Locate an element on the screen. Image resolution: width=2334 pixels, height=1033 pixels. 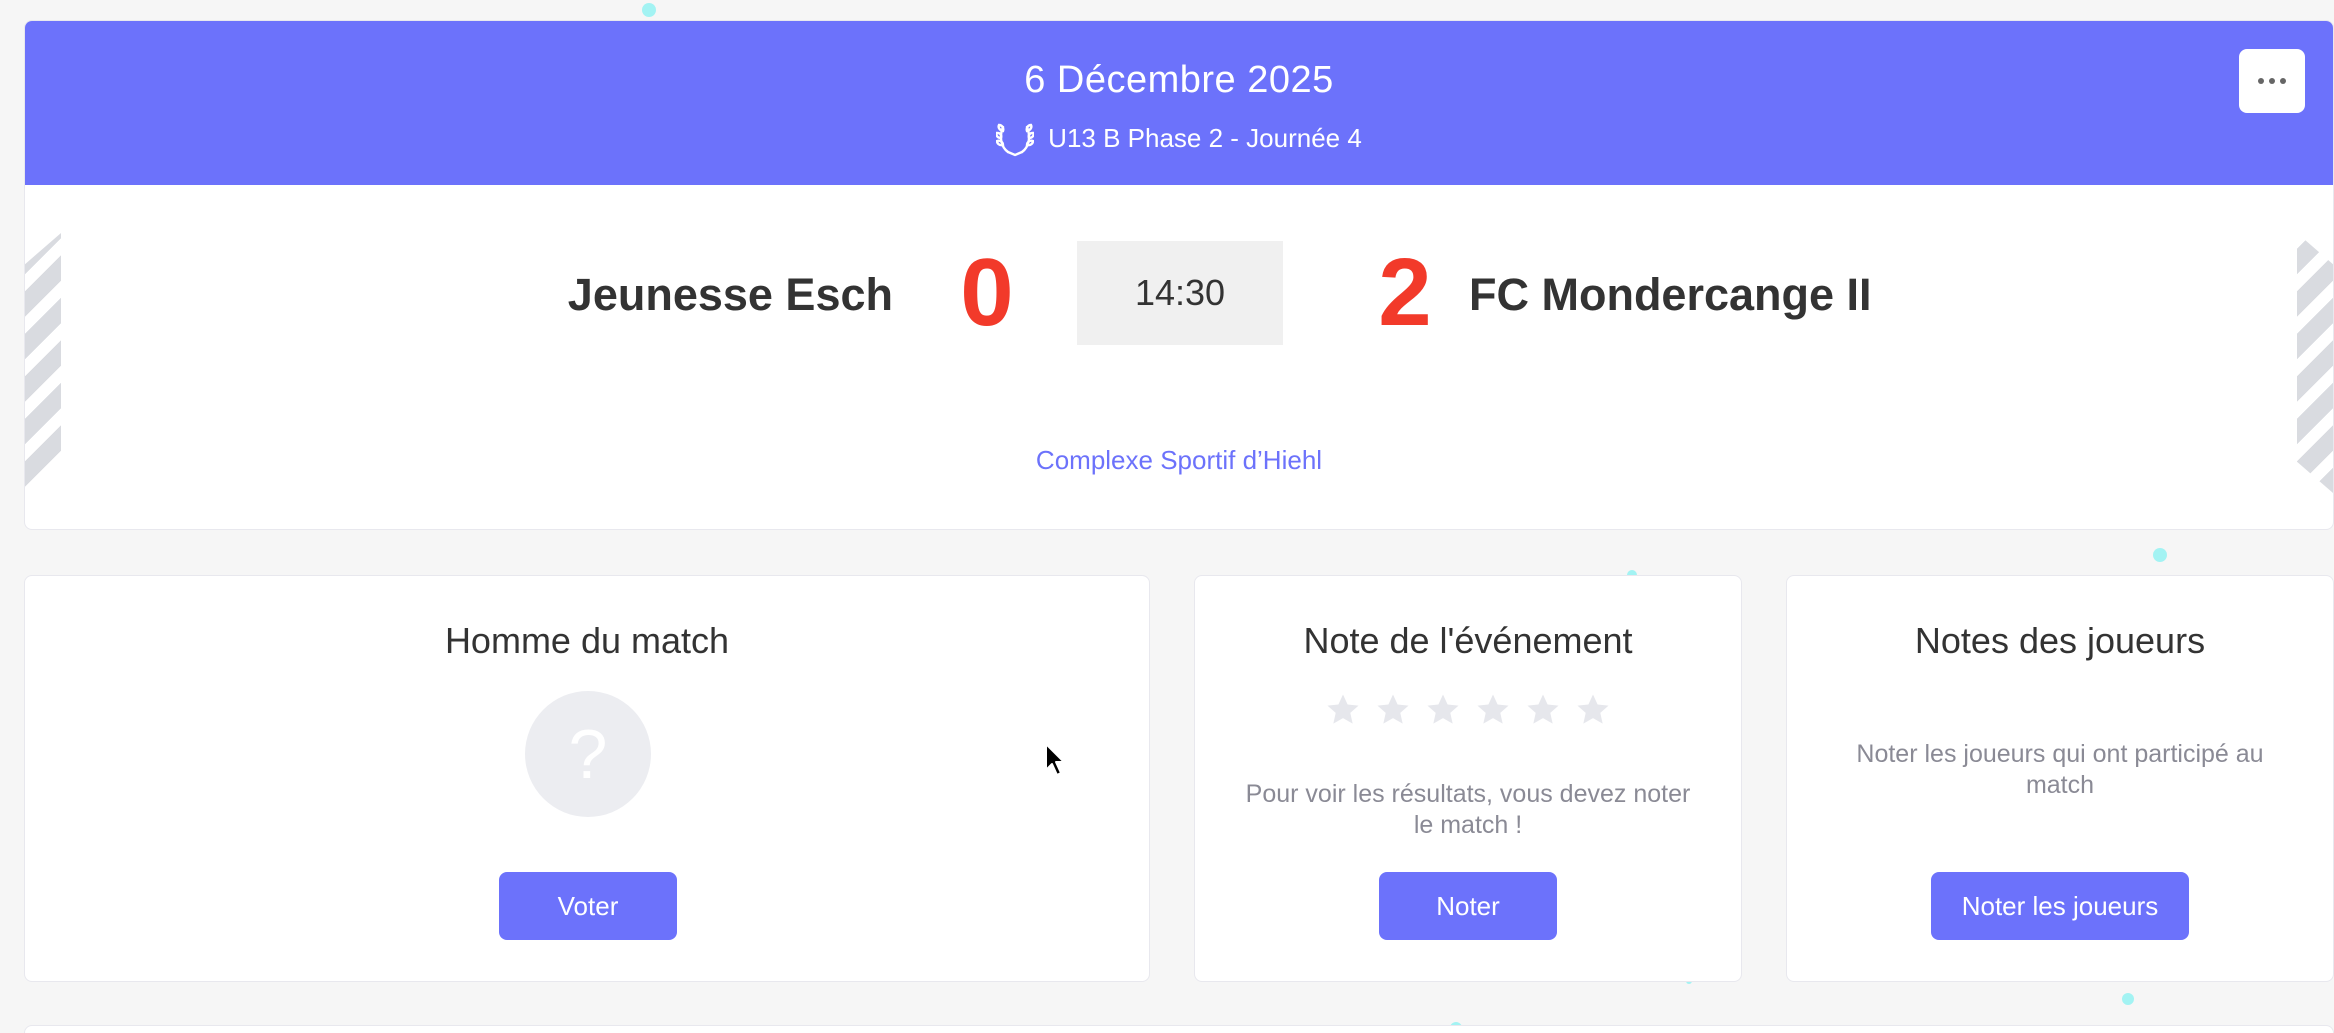
rate-event-button: Noter is located at coordinates (1468, 906).